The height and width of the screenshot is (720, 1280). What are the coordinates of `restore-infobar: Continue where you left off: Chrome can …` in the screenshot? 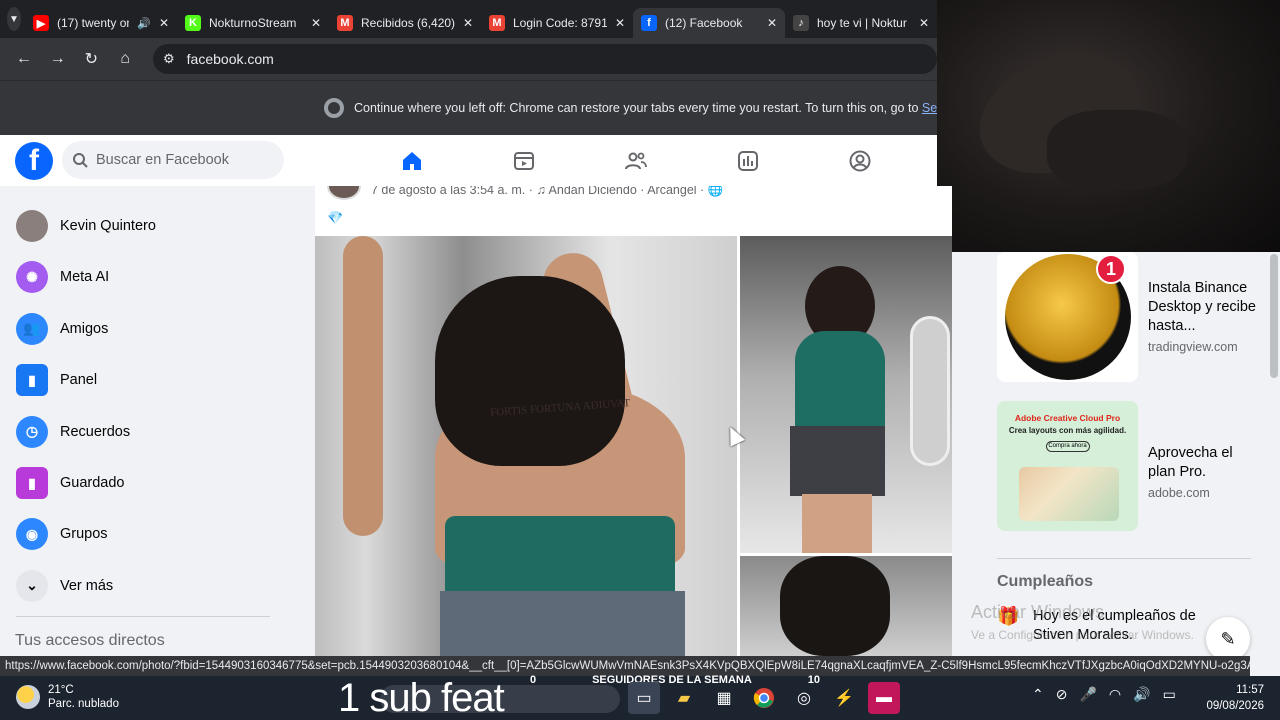 It's located at (468, 107).